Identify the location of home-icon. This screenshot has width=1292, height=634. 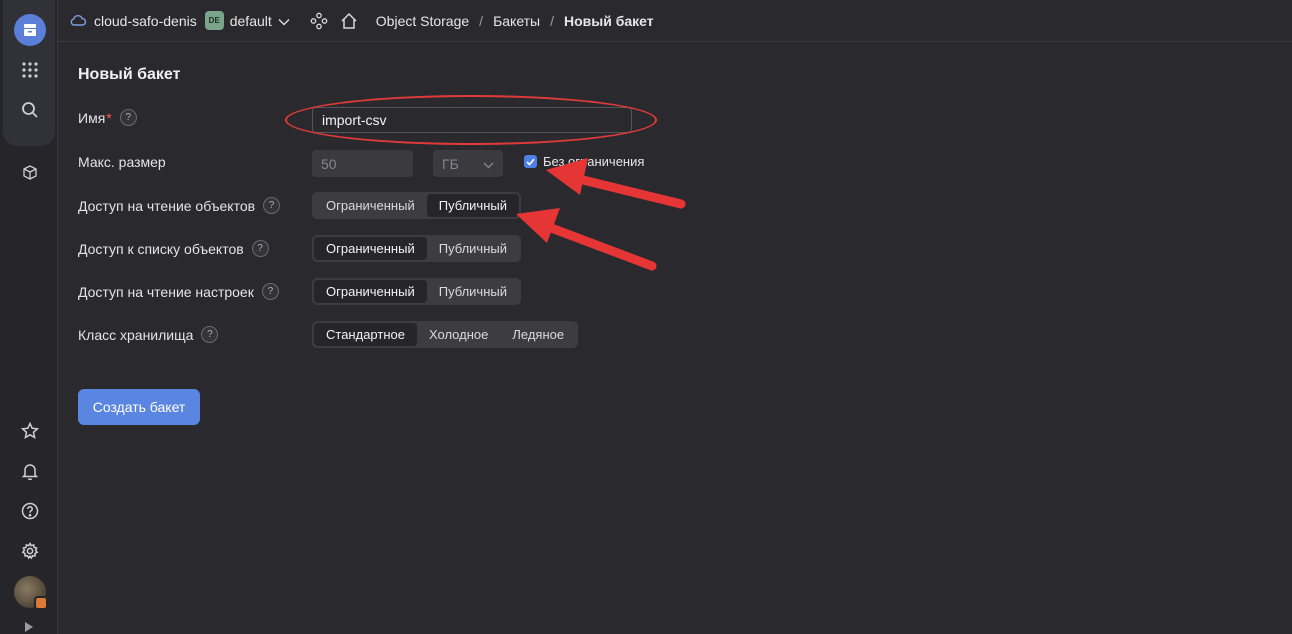
(349, 21).